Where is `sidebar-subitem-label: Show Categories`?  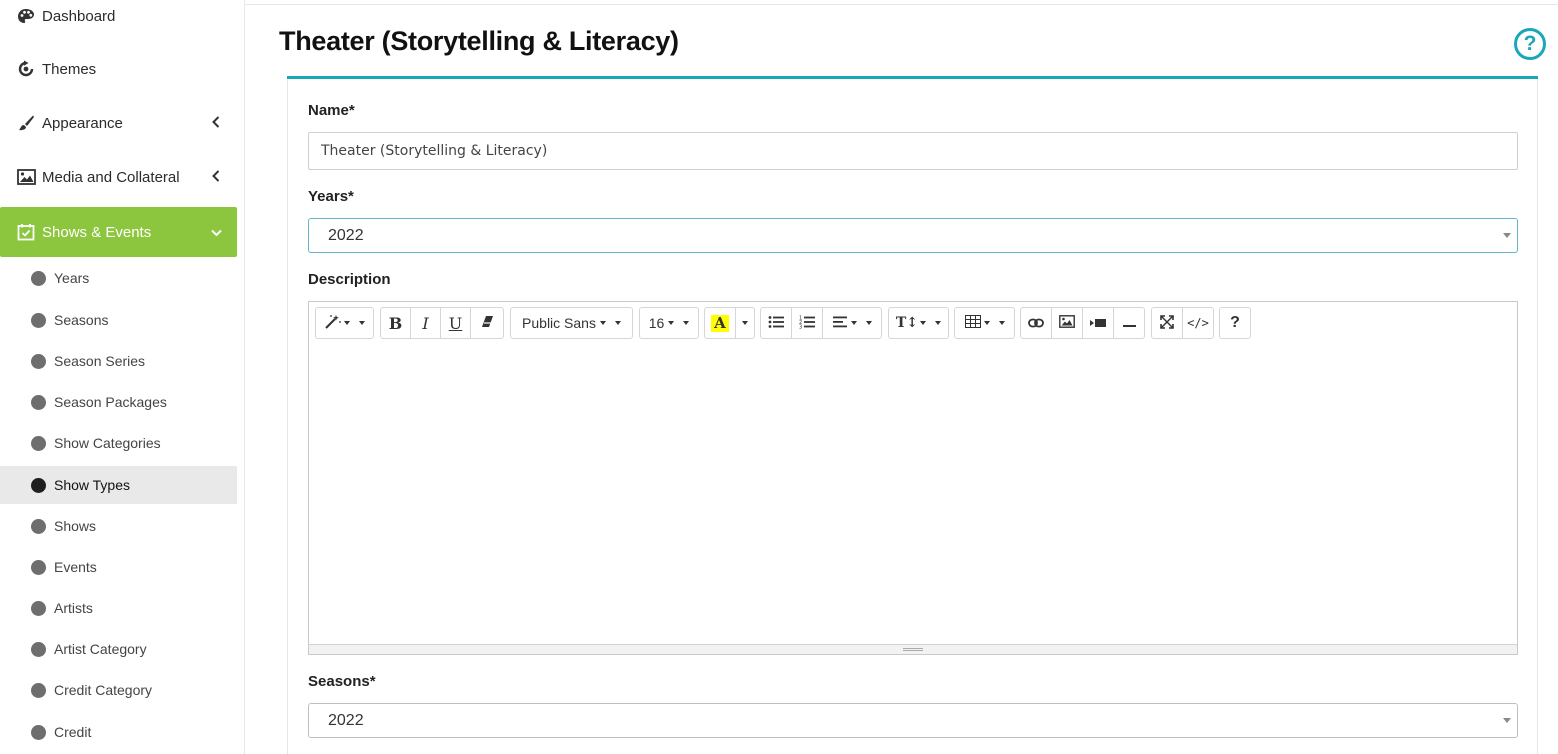 sidebar-subitem-label: Show Categories is located at coordinates (107, 443).